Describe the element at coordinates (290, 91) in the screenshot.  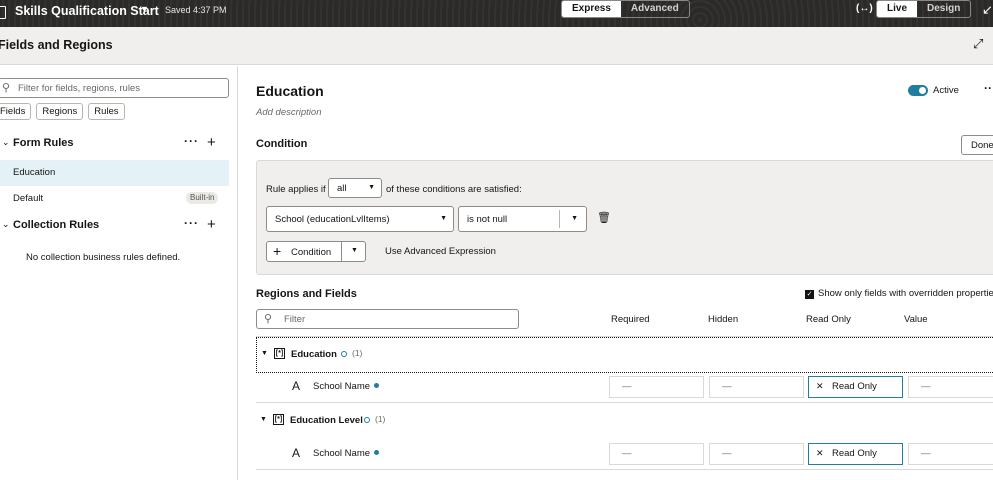
I see `rule-title: Education` at that location.